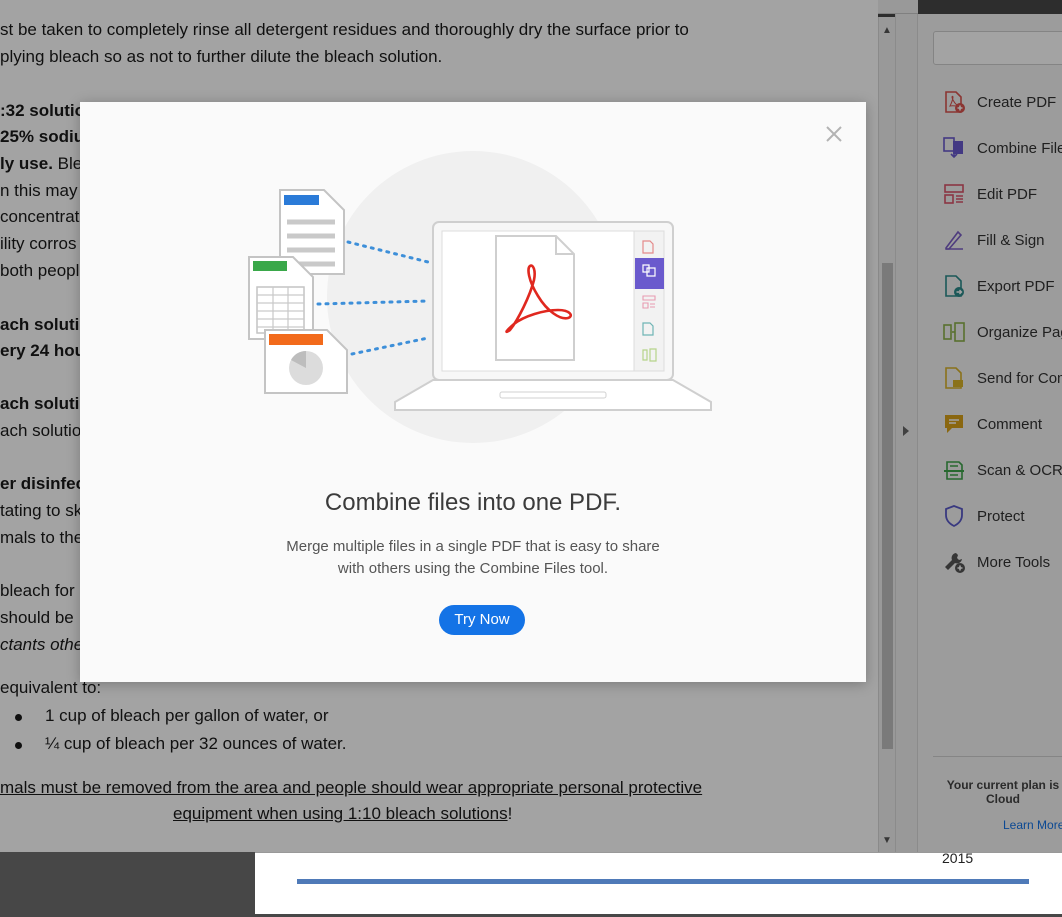 The image size is (1062, 917). I want to click on laptop-icon, so click(553, 316).